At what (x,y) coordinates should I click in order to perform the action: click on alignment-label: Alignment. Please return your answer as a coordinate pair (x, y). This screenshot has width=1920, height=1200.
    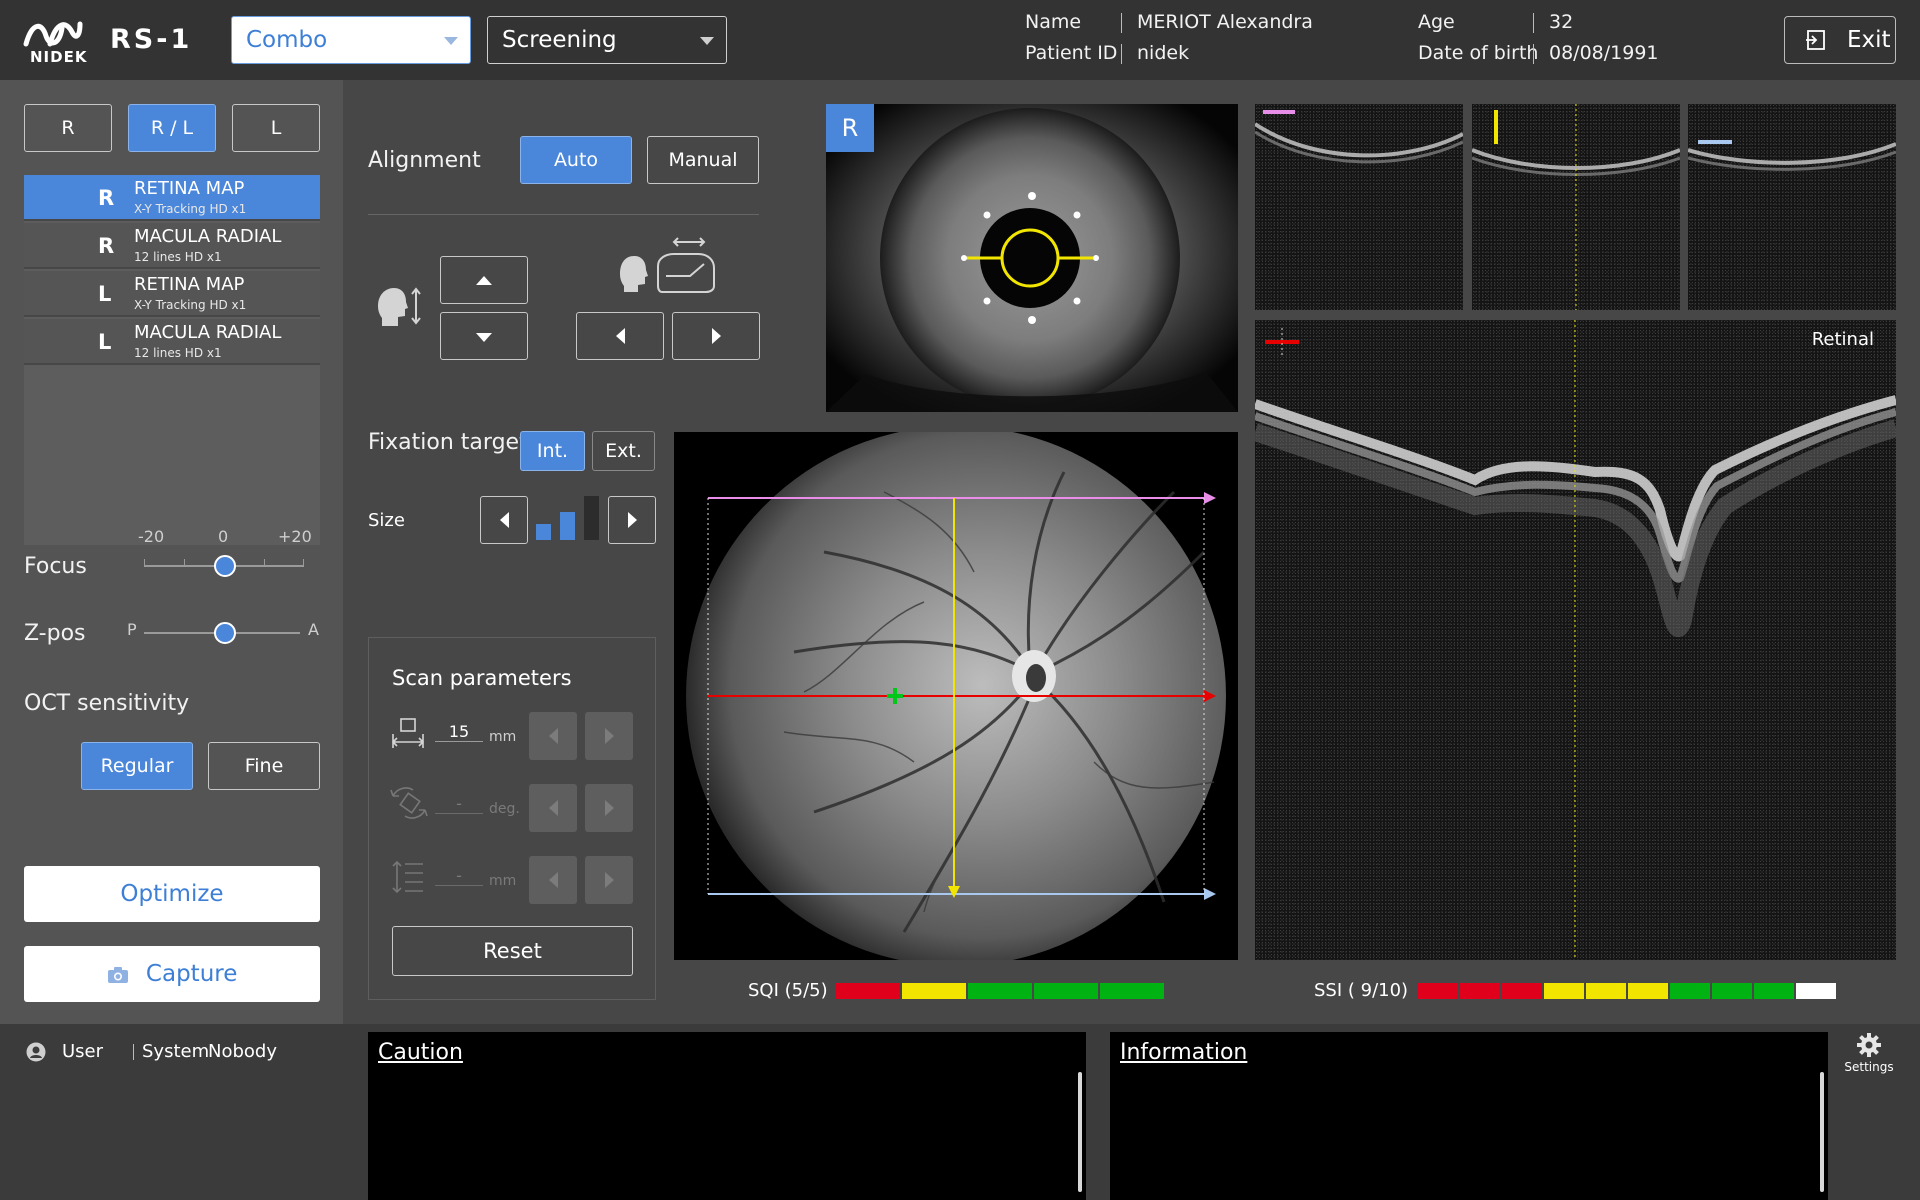
    Looking at the image, I should click on (424, 160).